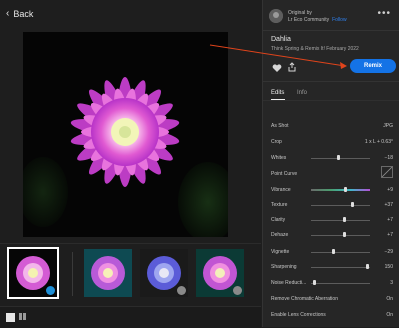 Image resolution: width=399 pixels, height=328 pixels. I want to click on edit-row-vignette: Vignette −29, so click(332, 253).